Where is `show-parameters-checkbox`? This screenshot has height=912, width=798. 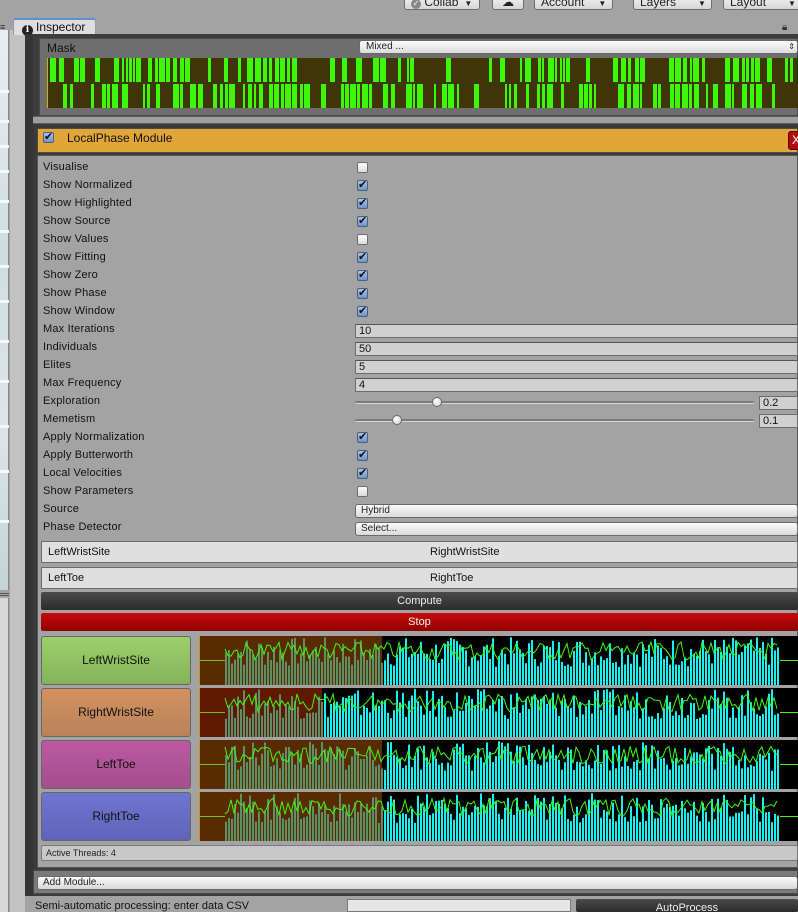
show-parameters-checkbox is located at coordinates (362, 491).